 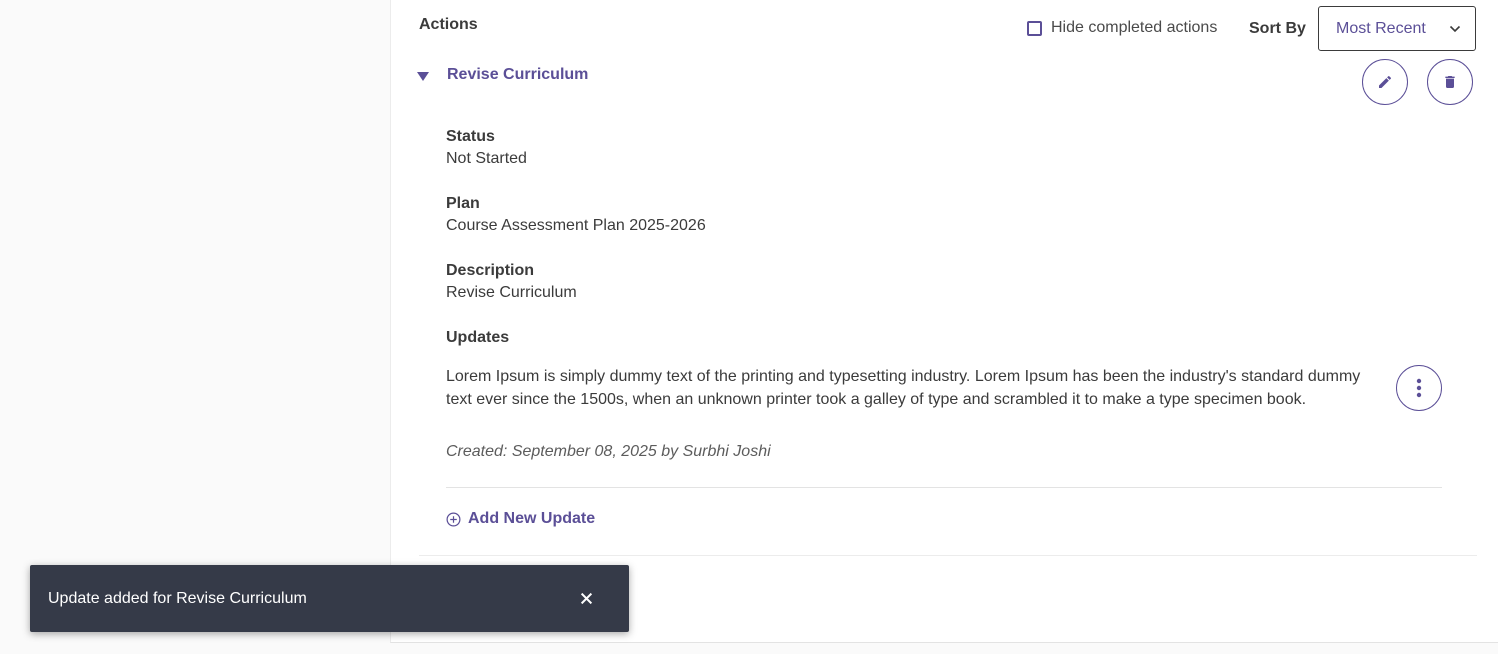 What do you see at coordinates (1034, 28) in the screenshot?
I see `hide-completed-checkbox` at bounding box center [1034, 28].